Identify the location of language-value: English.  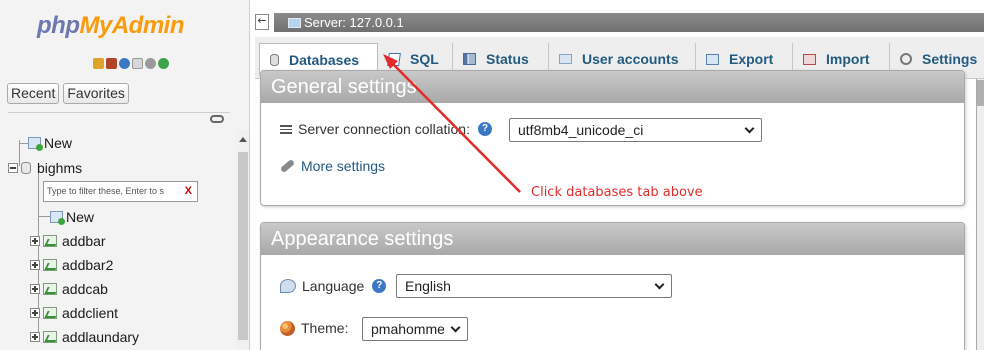
(428, 286).